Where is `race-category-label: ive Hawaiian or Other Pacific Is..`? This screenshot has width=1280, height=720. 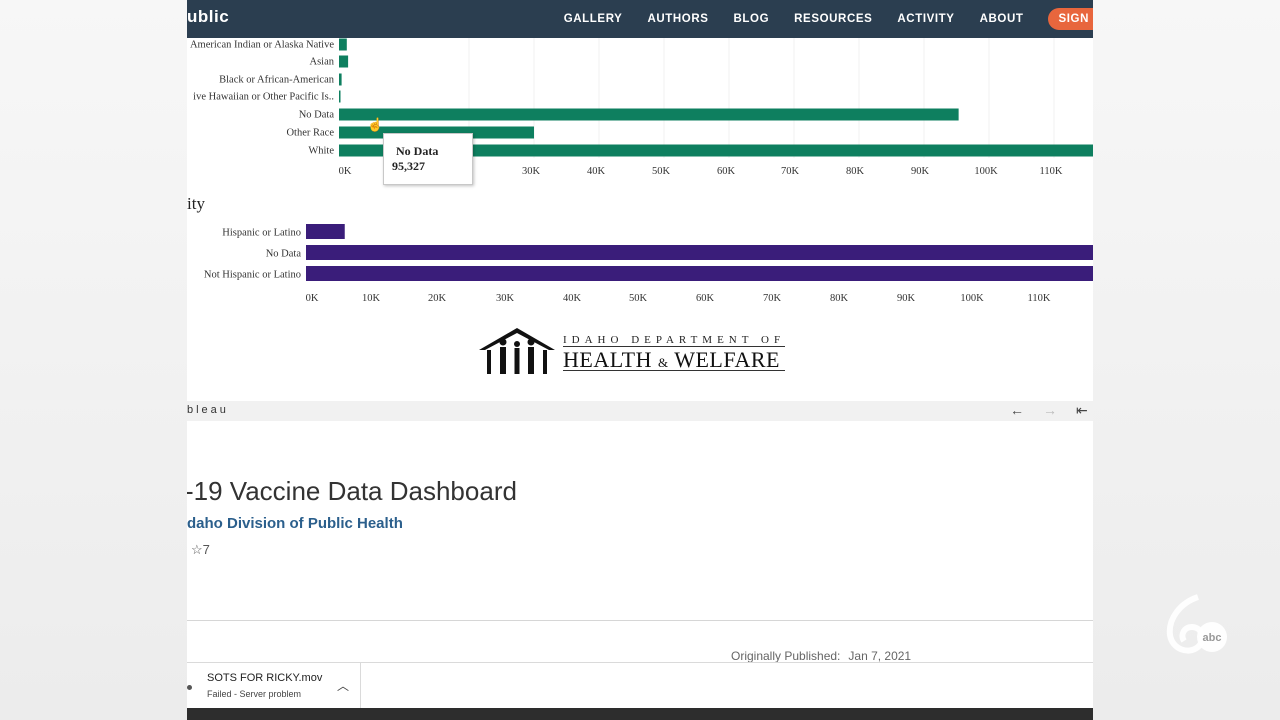
race-category-label: ive Hawaiian or Other Pacific Is.. is located at coordinates (263, 97).